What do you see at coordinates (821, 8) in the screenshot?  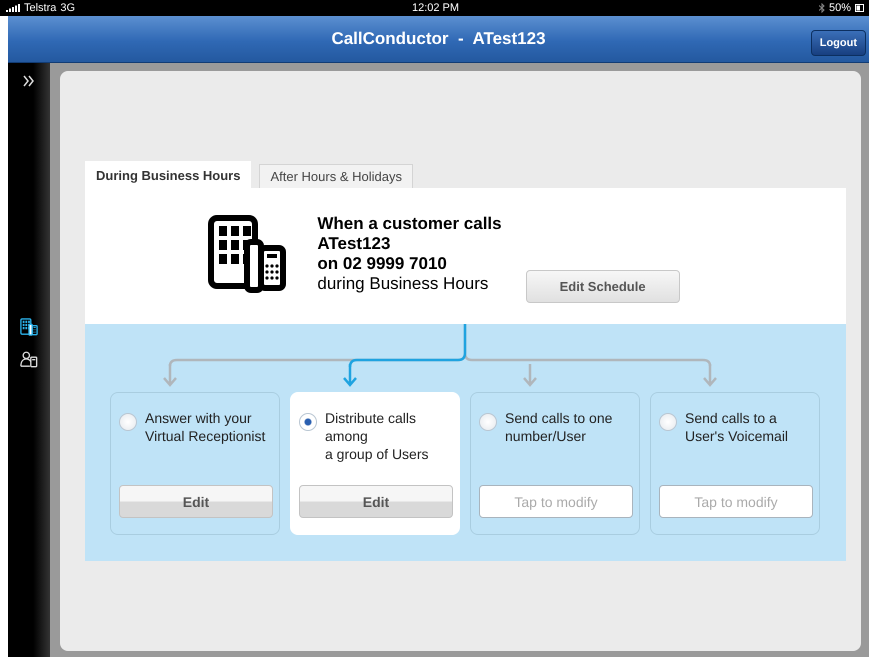 I see `bluetooth-icon` at bounding box center [821, 8].